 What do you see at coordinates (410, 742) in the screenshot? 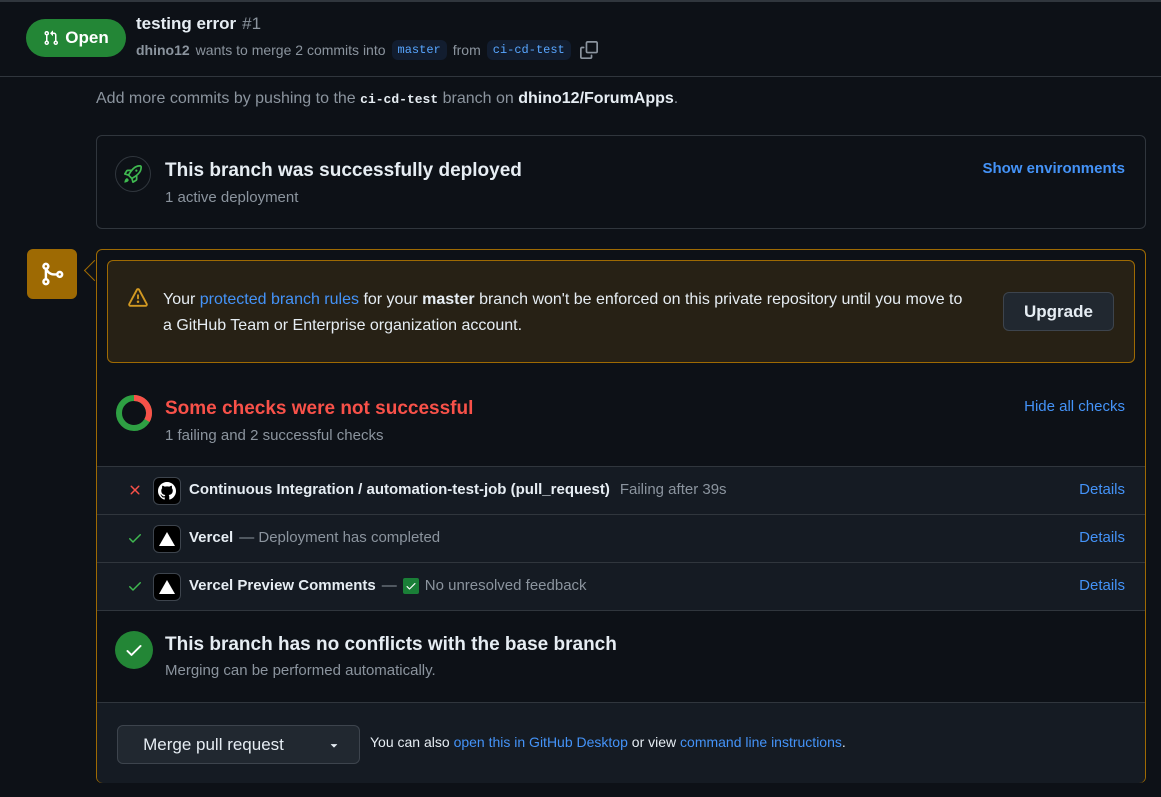
I see `merge-note-prefix: You can also` at bounding box center [410, 742].